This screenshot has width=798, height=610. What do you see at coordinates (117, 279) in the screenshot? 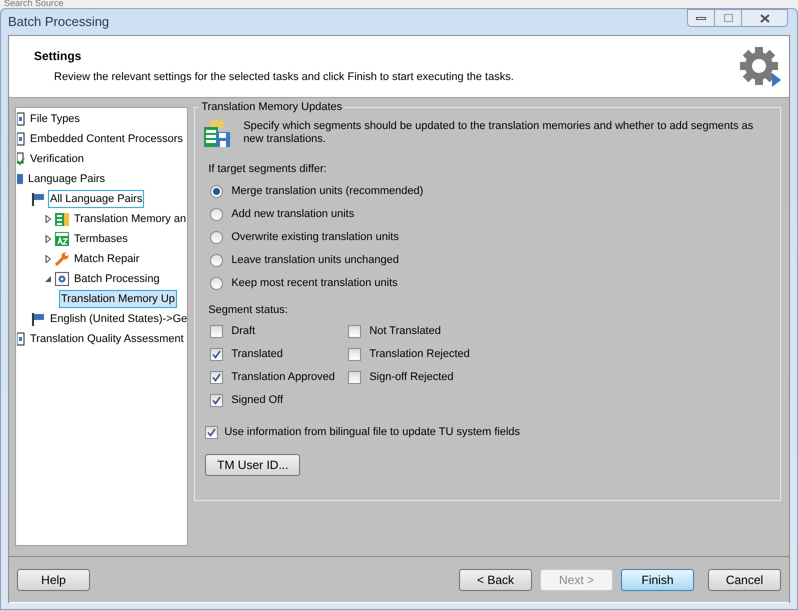
I see `tree-item: Batch Processing` at bounding box center [117, 279].